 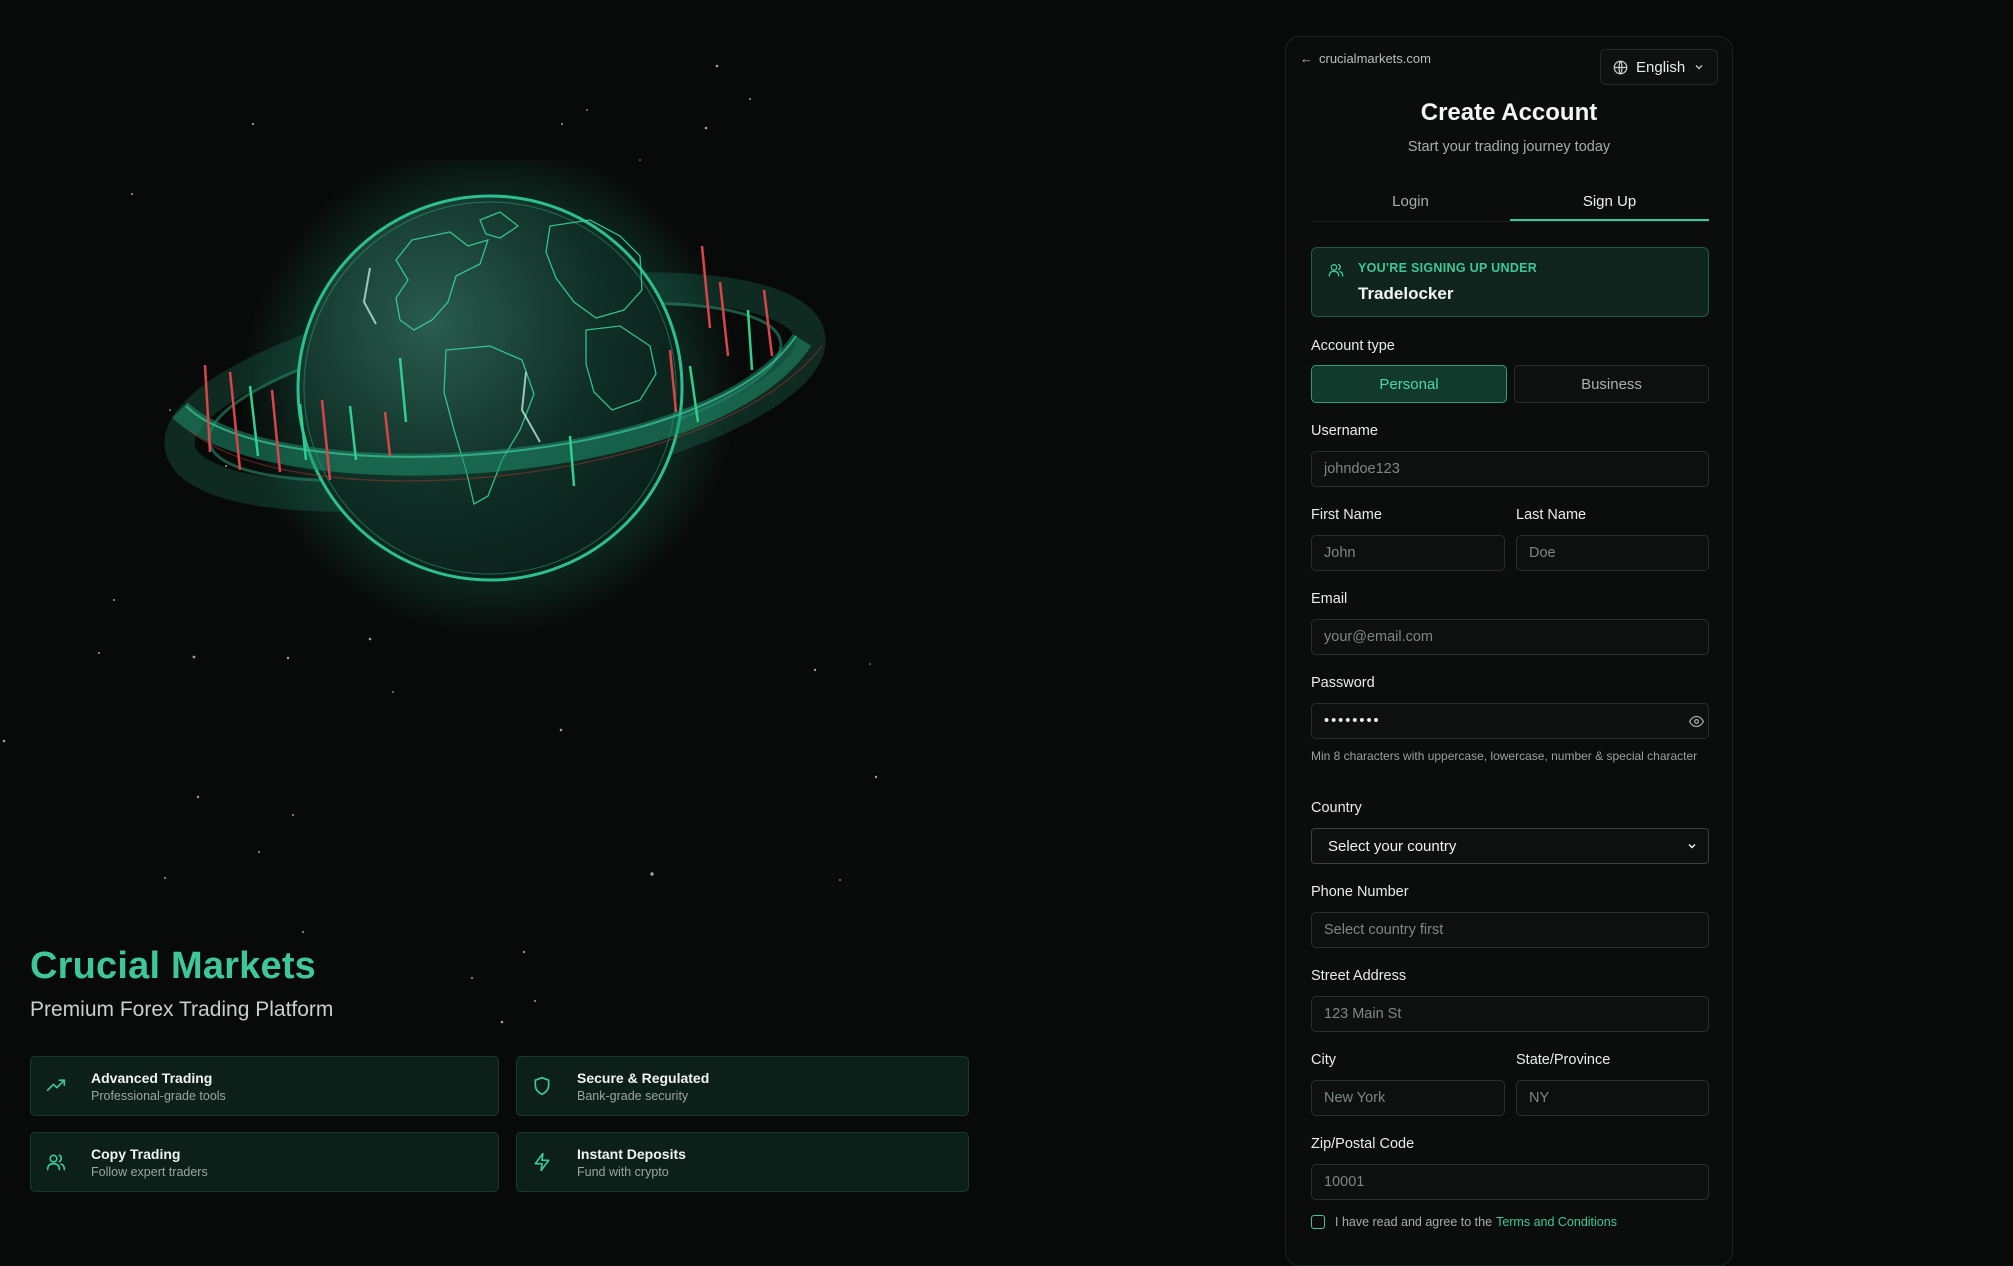 What do you see at coordinates (56, 1086) in the screenshot?
I see `trending-up-icon` at bounding box center [56, 1086].